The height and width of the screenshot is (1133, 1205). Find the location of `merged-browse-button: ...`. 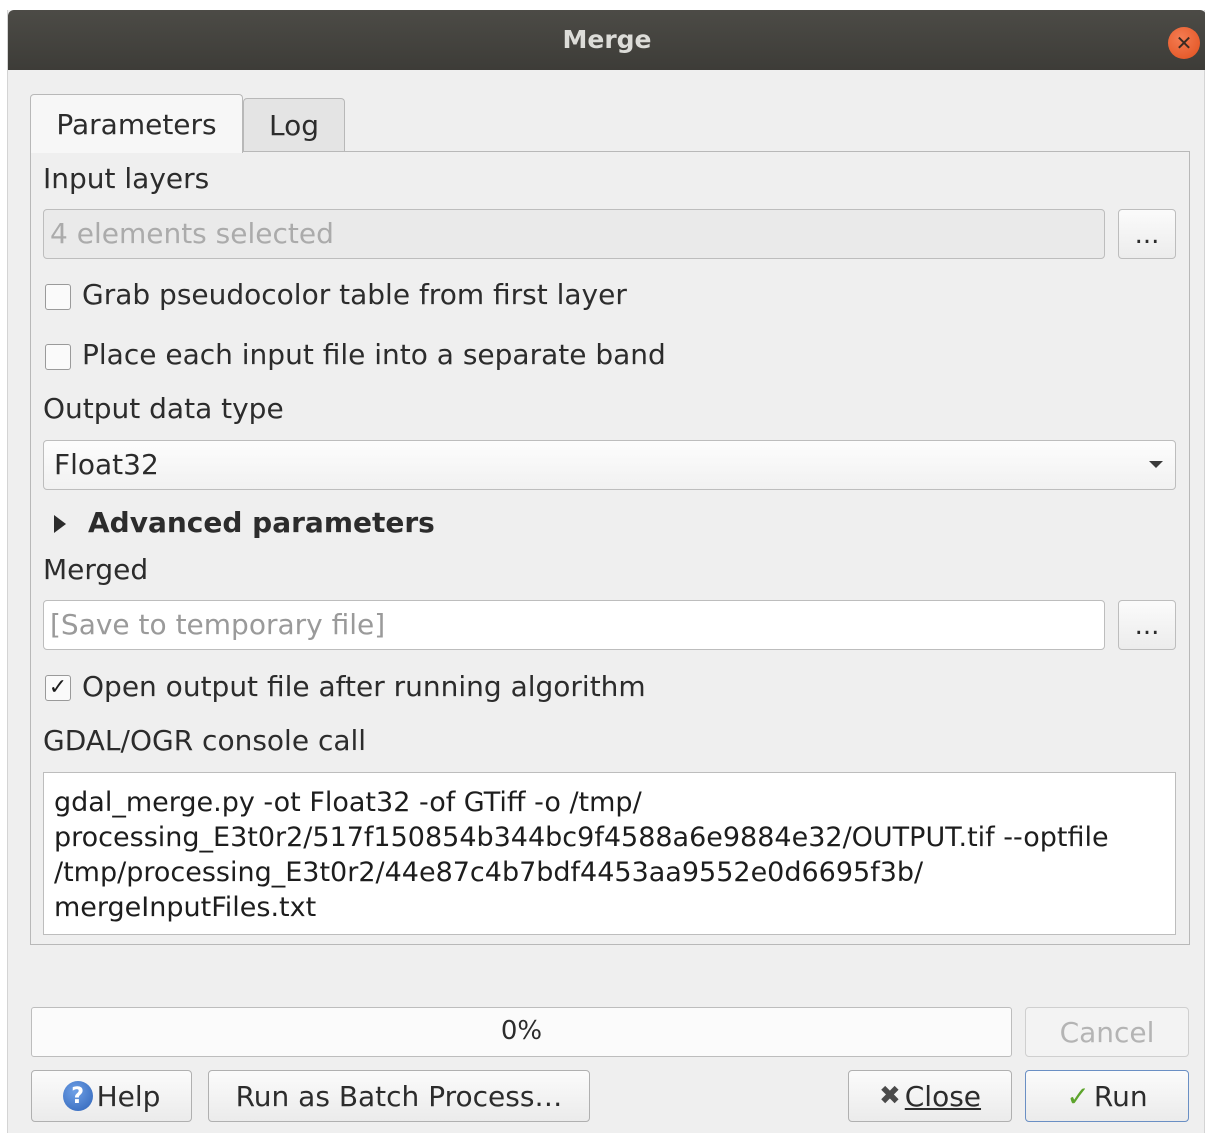

merged-browse-button: ... is located at coordinates (1147, 625).